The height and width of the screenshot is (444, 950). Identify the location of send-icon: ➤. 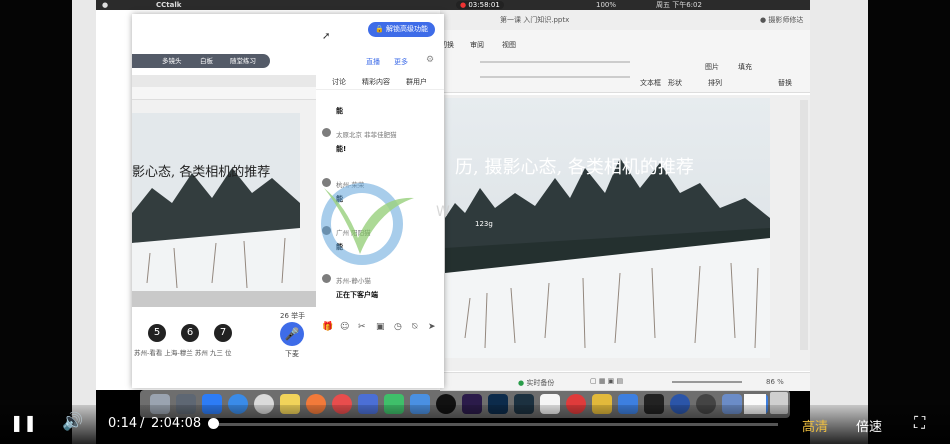
(432, 327).